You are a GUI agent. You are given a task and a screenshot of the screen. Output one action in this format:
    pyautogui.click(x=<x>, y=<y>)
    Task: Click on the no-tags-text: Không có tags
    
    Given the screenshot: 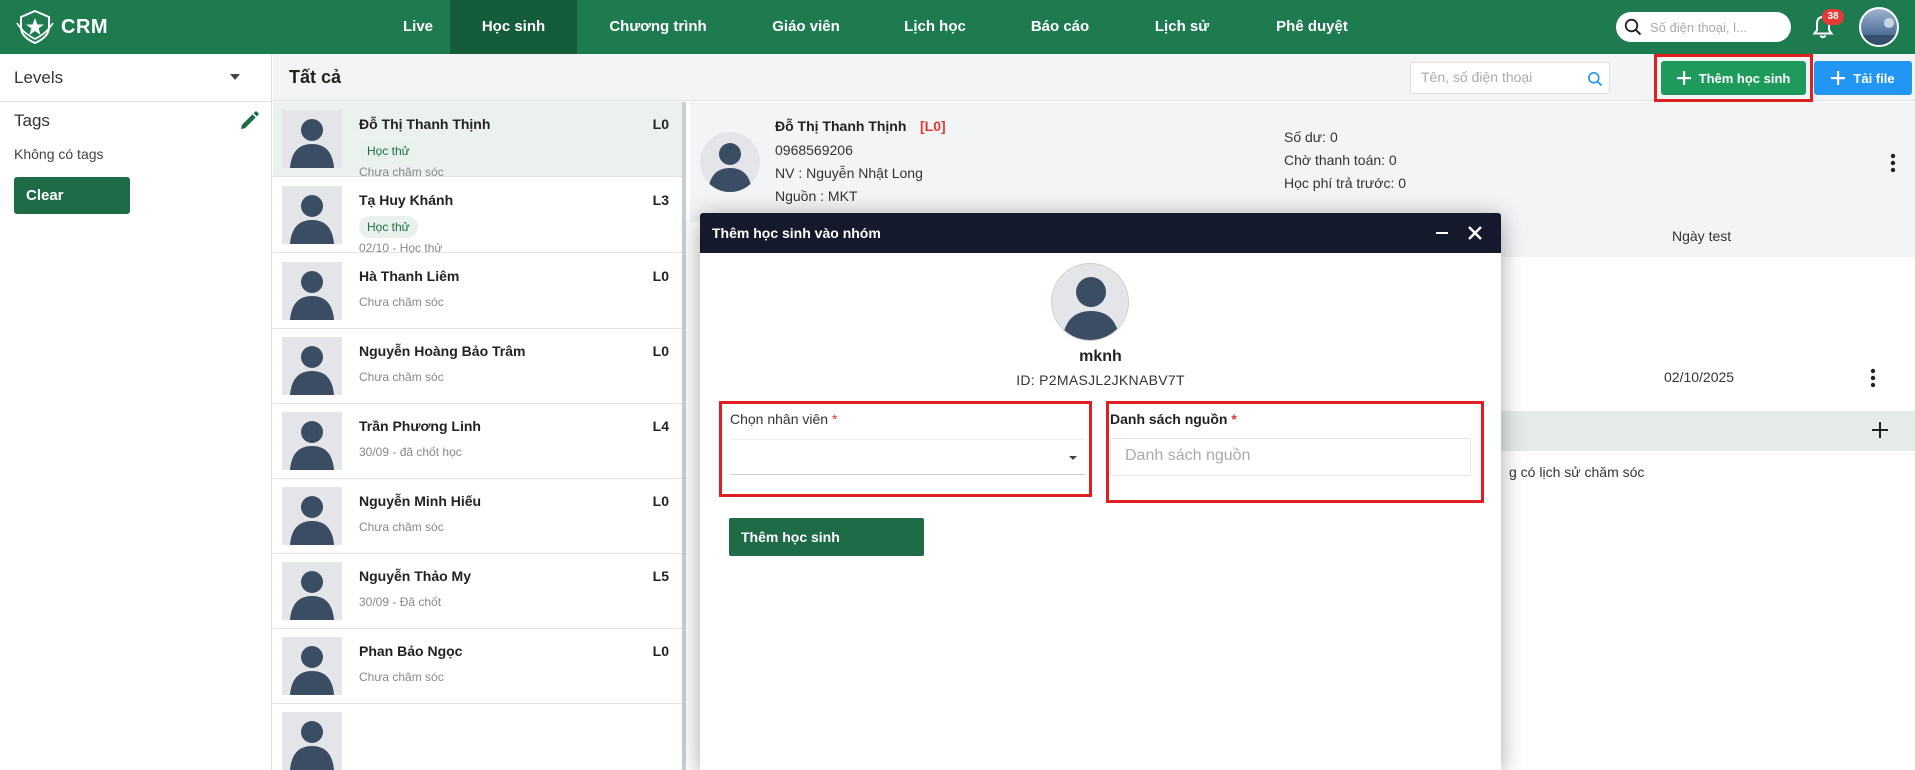 What is the action you would take?
    pyautogui.click(x=59, y=154)
    